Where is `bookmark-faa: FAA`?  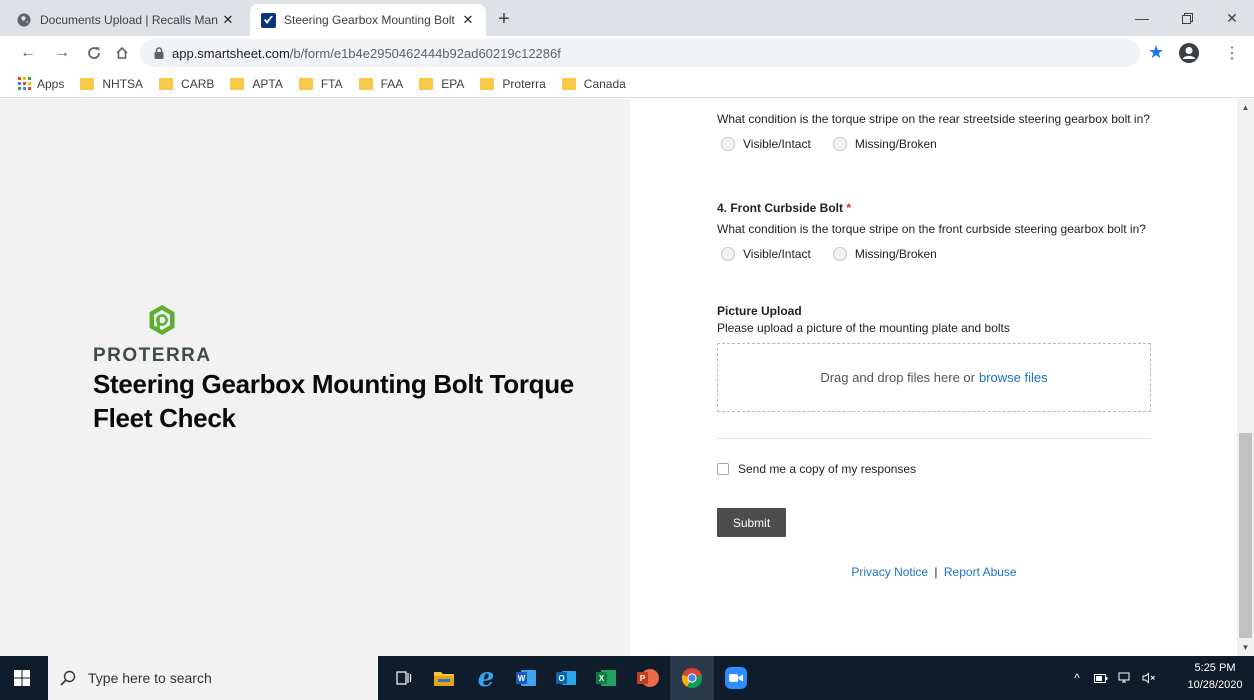 bookmark-faa: FAA is located at coordinates (381, 83).